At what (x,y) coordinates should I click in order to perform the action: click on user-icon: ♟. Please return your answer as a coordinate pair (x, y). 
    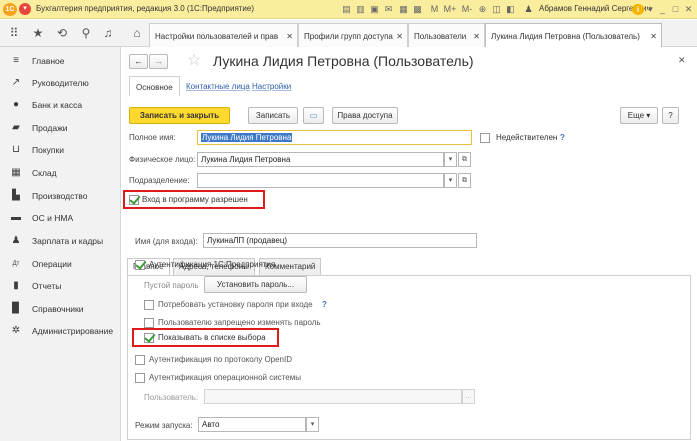
    Looking at the image, I should click on (528, 9).